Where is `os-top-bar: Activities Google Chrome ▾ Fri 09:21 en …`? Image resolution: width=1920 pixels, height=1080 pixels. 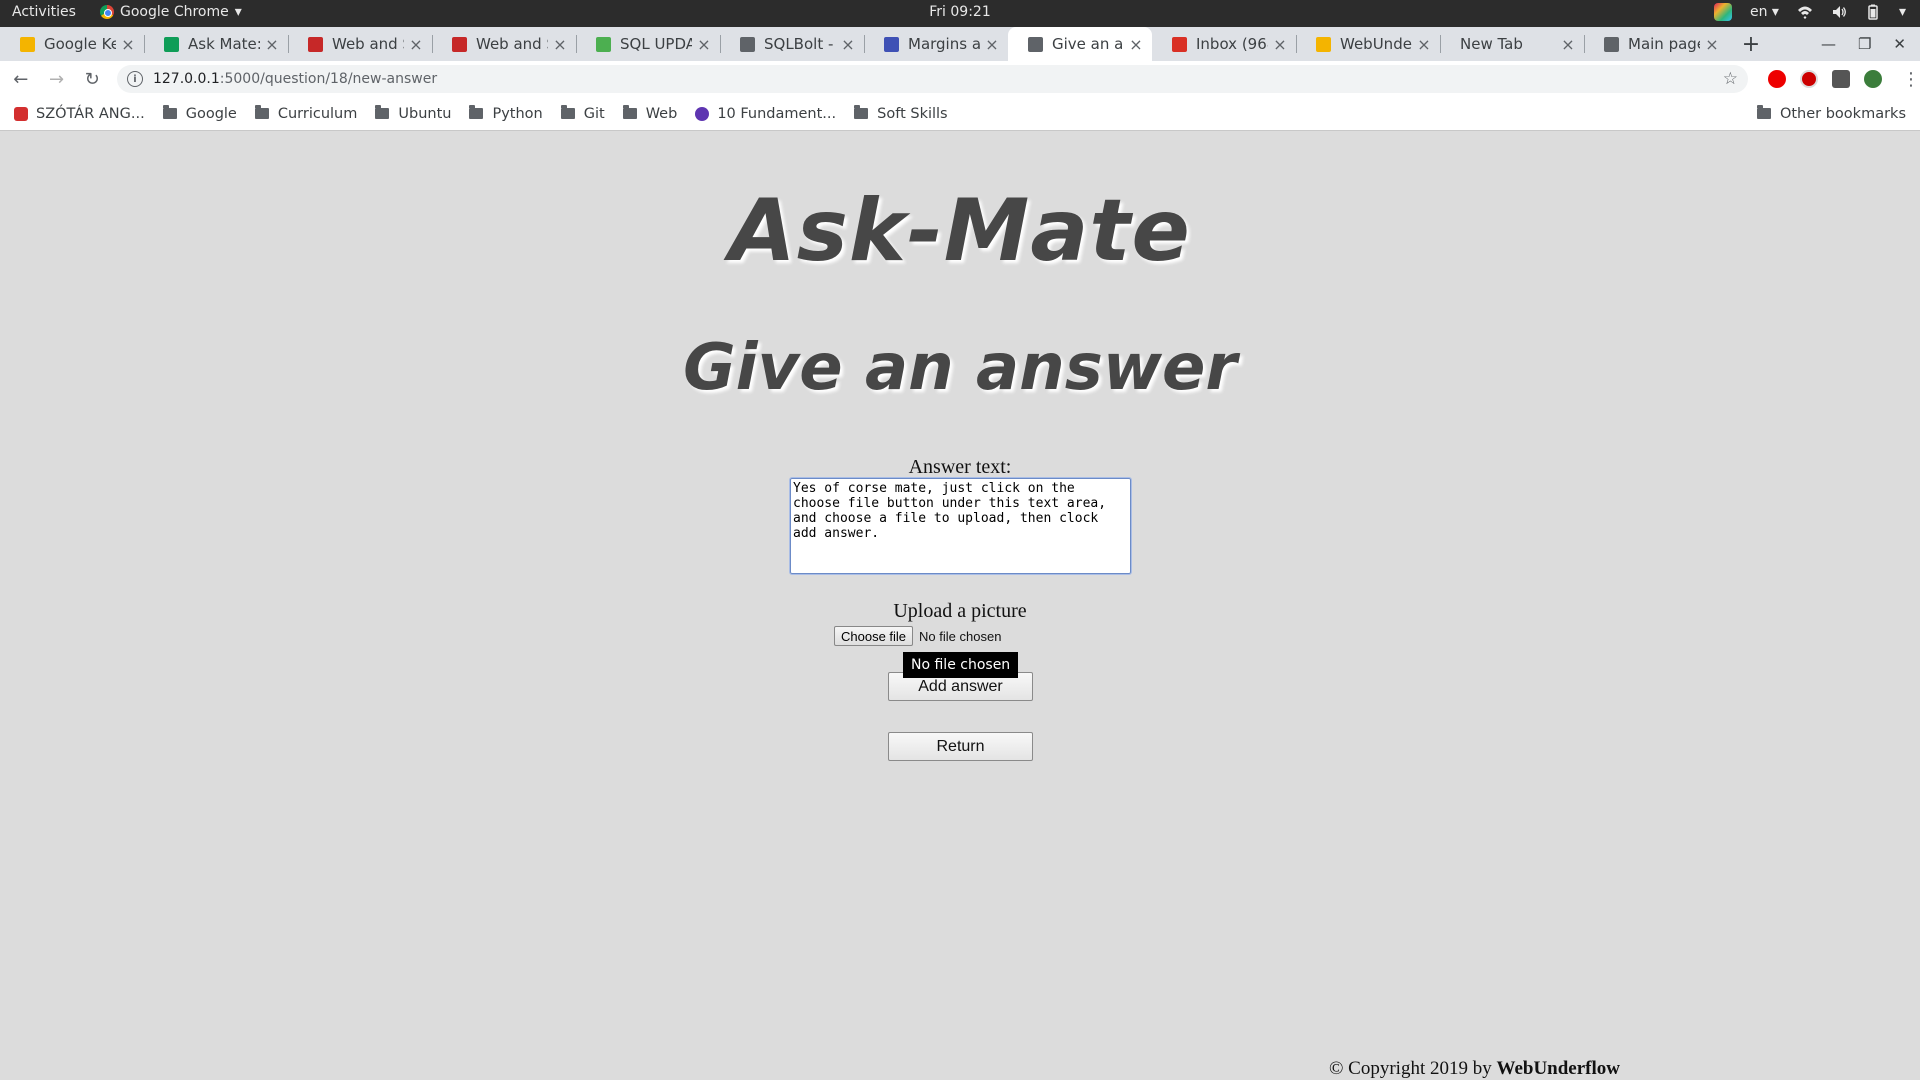
os-top-bar: Activities Google Chrome ▾ Fri 09:21 en … is located at coordinates (960, 13).